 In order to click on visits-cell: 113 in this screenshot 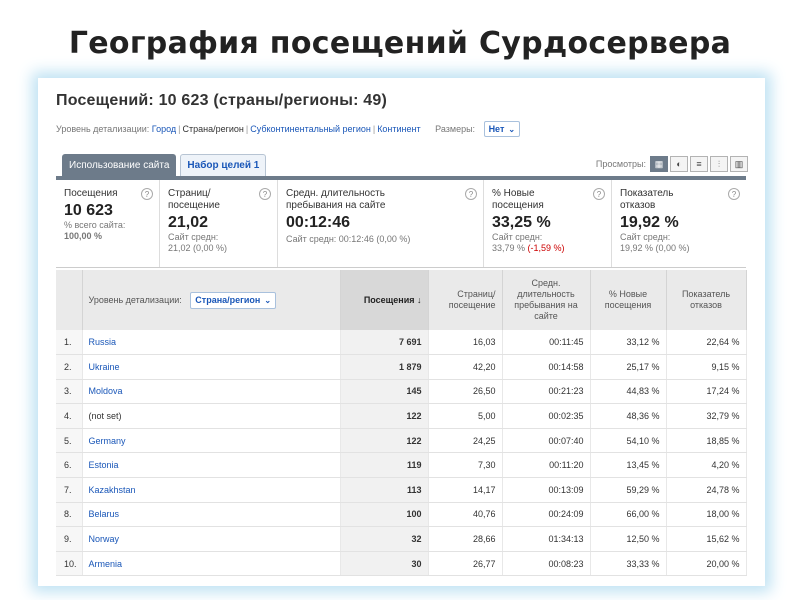, I will do `click(384, 490)`.